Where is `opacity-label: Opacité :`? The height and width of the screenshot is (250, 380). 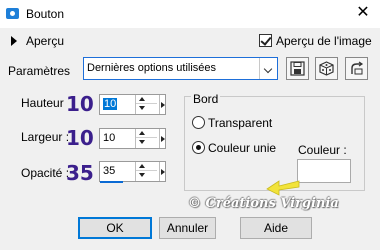
opacity-label: Opacité : is located at coordinates (45, 173).